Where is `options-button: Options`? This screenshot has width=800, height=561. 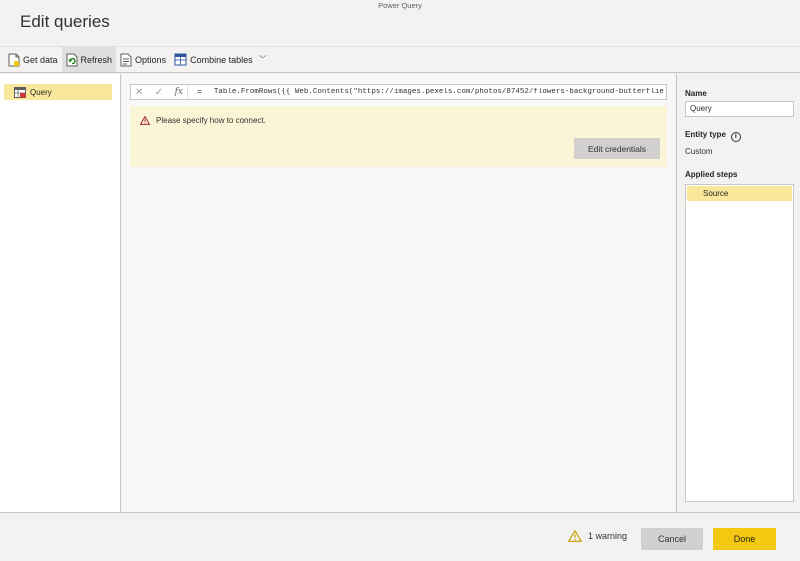
options-button: Options is located at coordinates (143, 59).